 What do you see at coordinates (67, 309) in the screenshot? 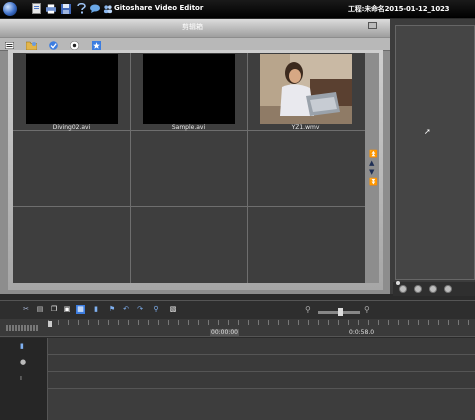
I see `duplicate-icon: ▣` at bounding box center [67, 309].